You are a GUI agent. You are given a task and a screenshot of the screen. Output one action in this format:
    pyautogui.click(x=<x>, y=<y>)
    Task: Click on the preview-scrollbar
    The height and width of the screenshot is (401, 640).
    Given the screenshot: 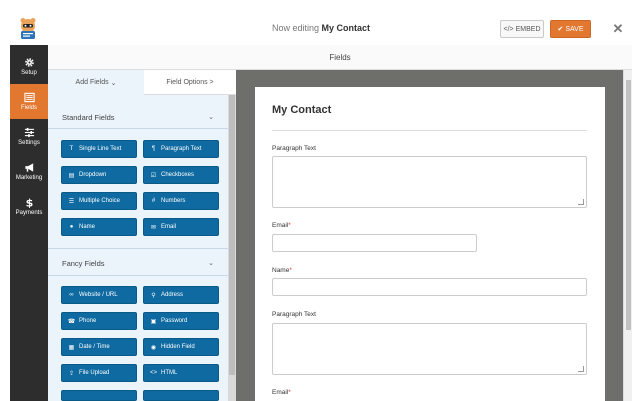 What is the action you would take?
    pyautogui.click(x=627, y=235)
    